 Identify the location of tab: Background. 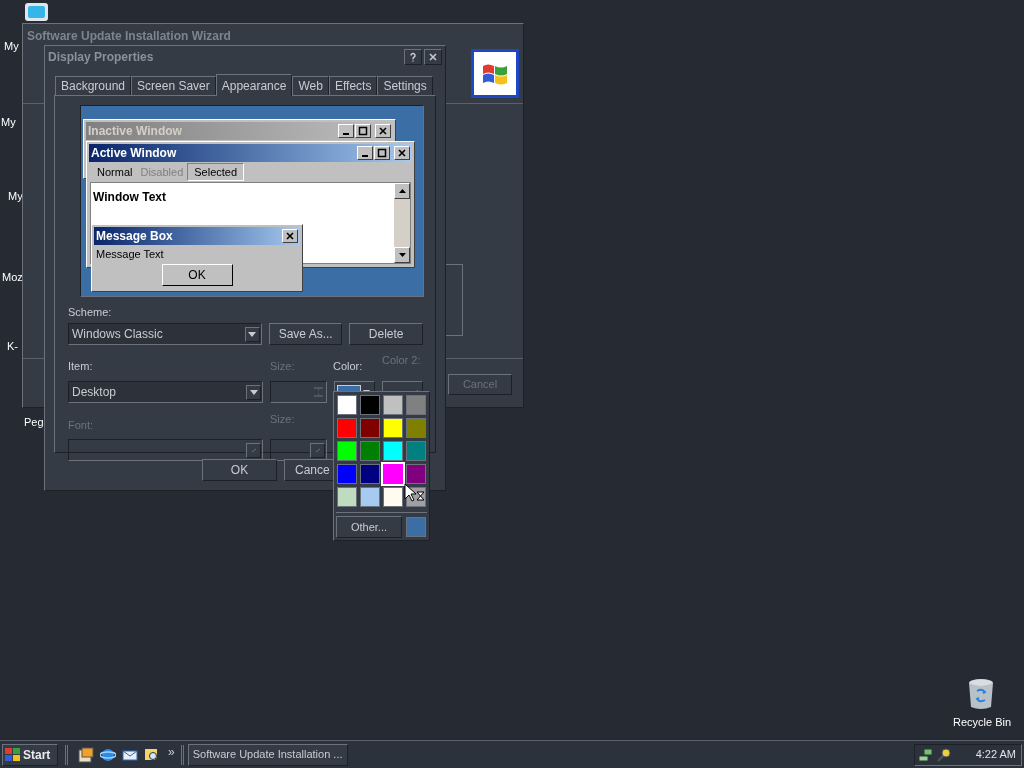
(93, 85).